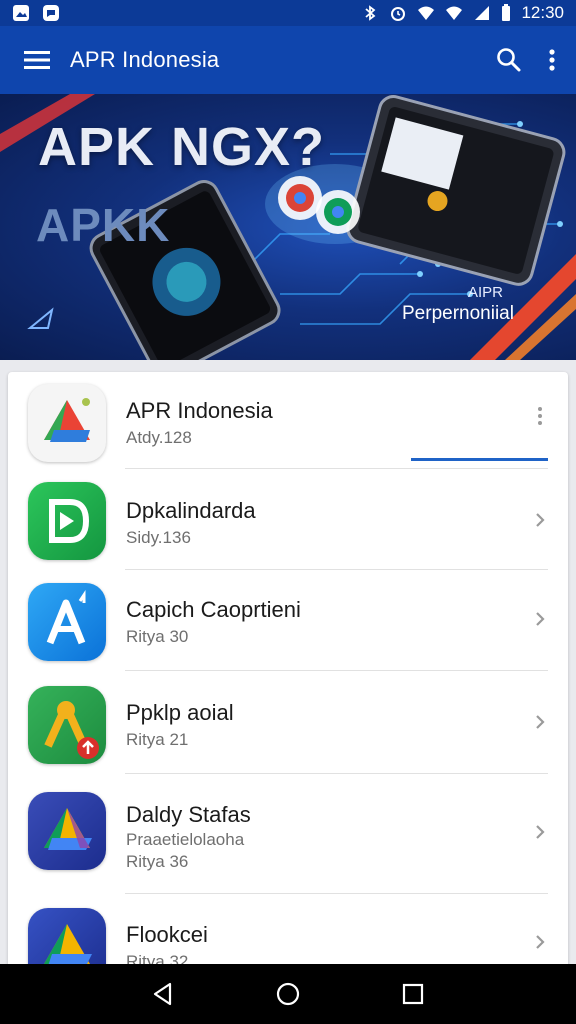 This screenshot has width=576, height=1024. Describe the element at coordinates (486, 292) in the screenshot. I see `banner-tag-line1: AIPR` at that location.